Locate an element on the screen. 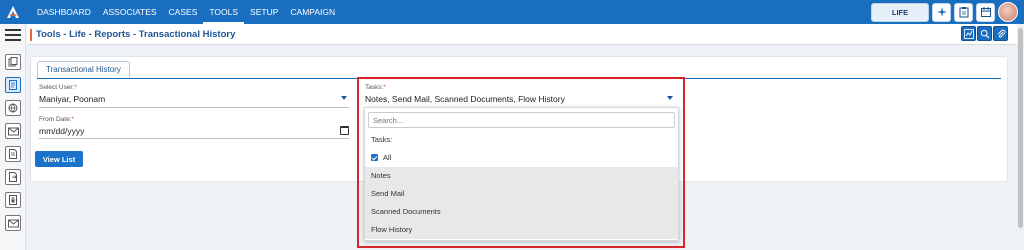 The width and height of the screenshot is (1024, 250). from-date-underline is located at coordinates (194, 138).